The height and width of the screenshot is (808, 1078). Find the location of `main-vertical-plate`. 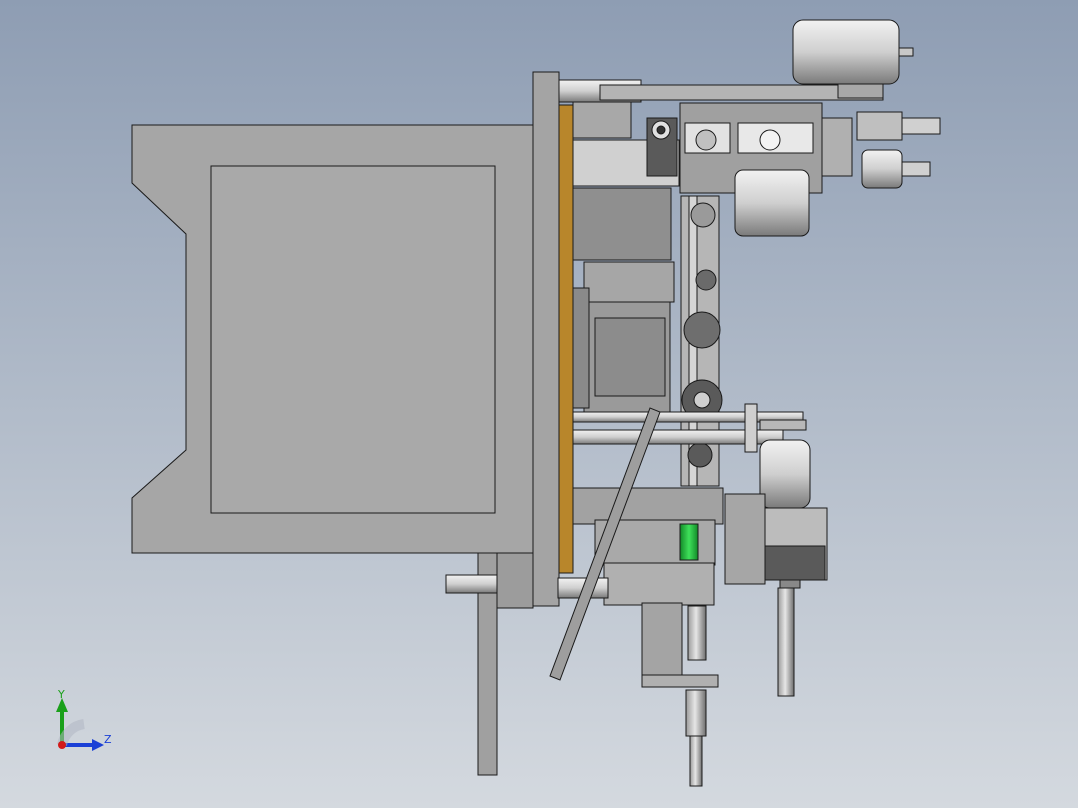

main-vertical-plate is located at coordinates (553, 339).